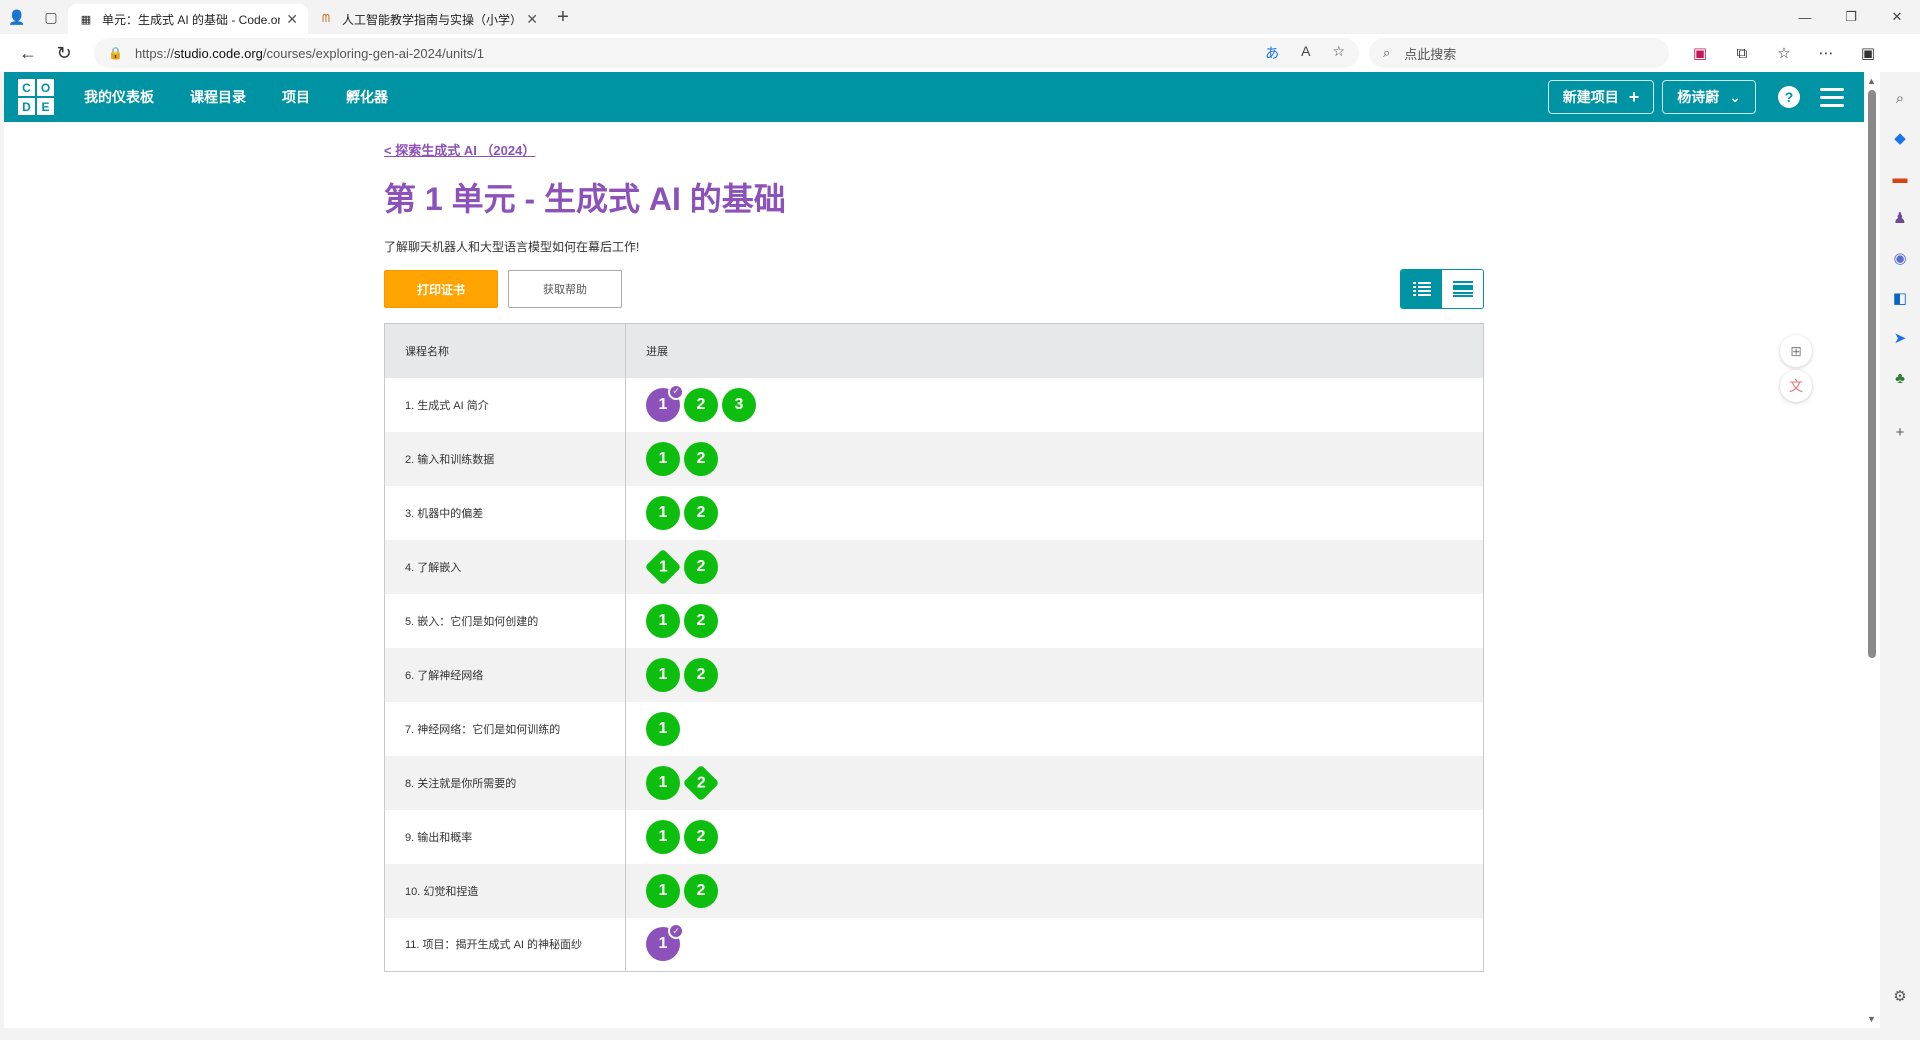 This screenshot has height=1040, width=1920. Describe the element at coordinates (51, 17) in the screenshot. I see `tab-actions-icon: ▢` at that location.